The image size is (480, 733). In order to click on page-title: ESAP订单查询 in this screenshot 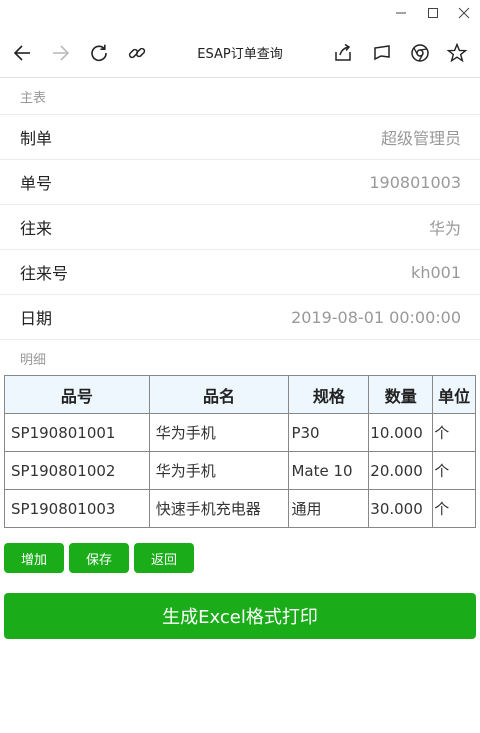, I will do `click(240, 54)`.